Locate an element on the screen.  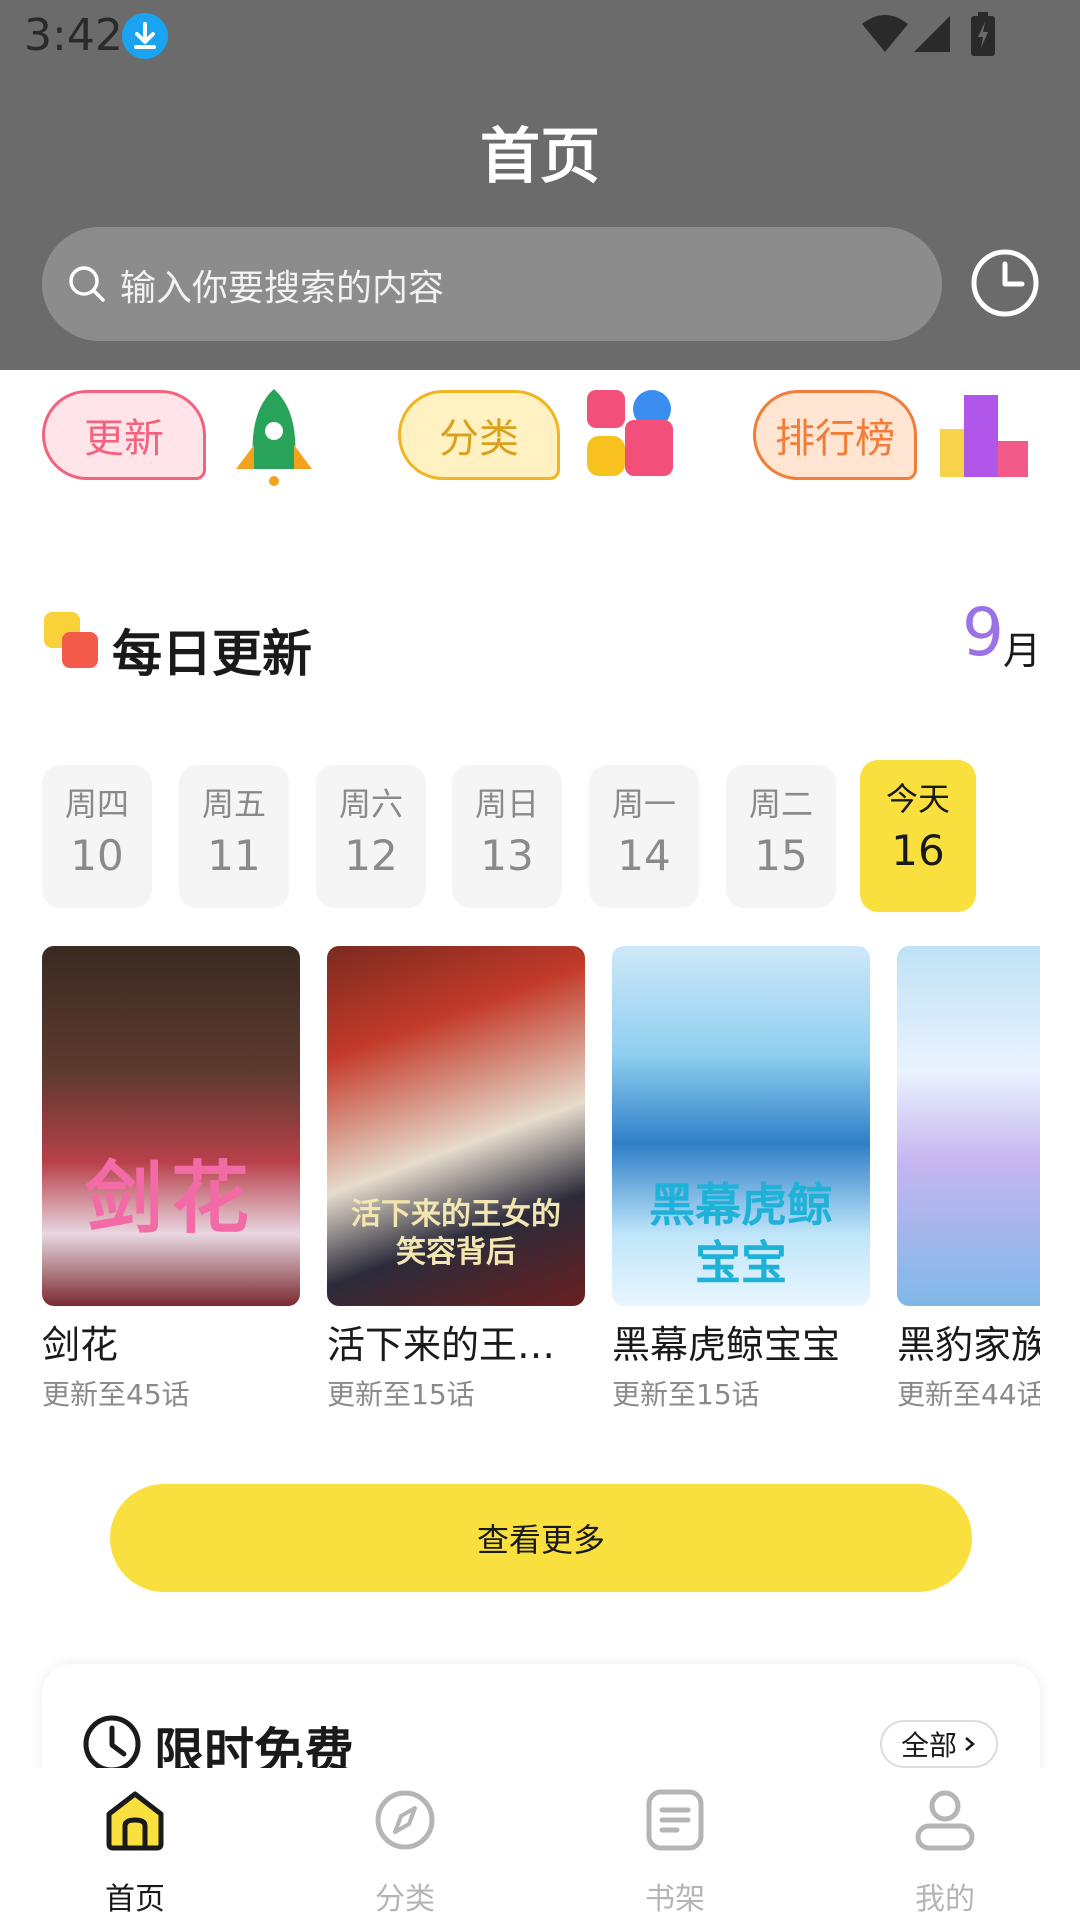
comic-card: 黑幕虎鲸宝宝 黑幕虎鲸宝宝 更新至15话 is located at coordinates (741, 1179).